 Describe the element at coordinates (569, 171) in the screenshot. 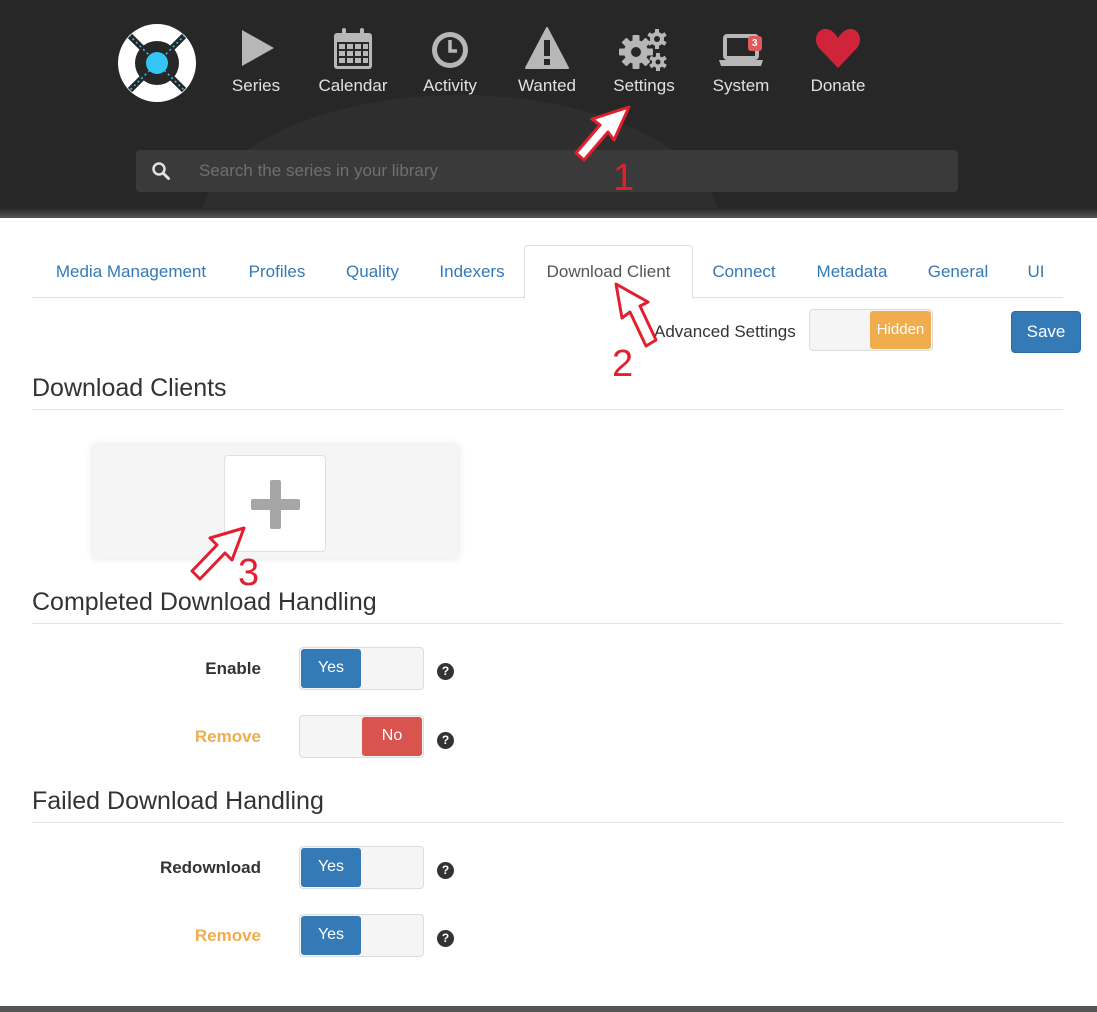

I see `search-input` at that location.